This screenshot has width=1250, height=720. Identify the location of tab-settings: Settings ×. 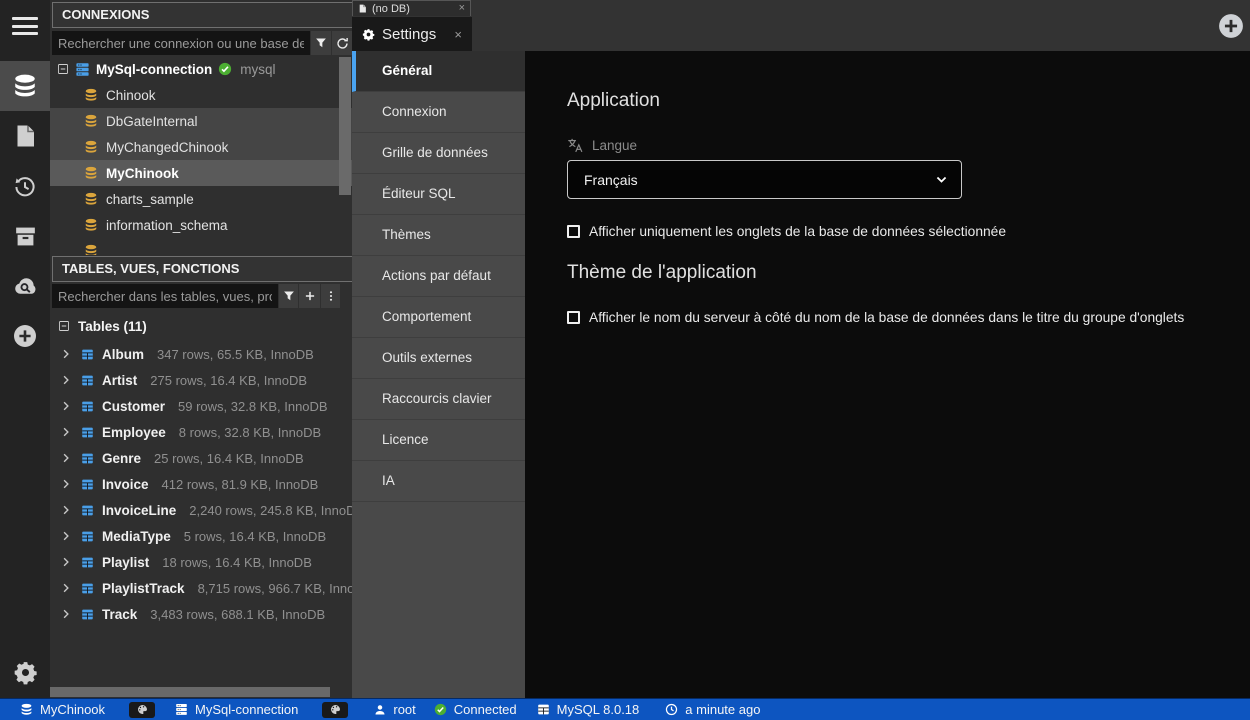
(412, 34).